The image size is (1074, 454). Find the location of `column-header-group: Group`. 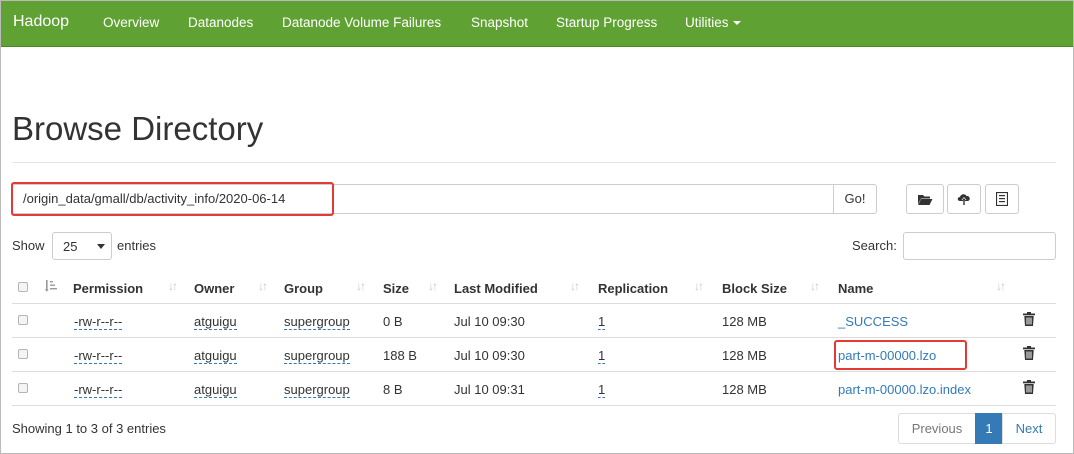

column-header-group: Group is located at coordinates (303, 288).